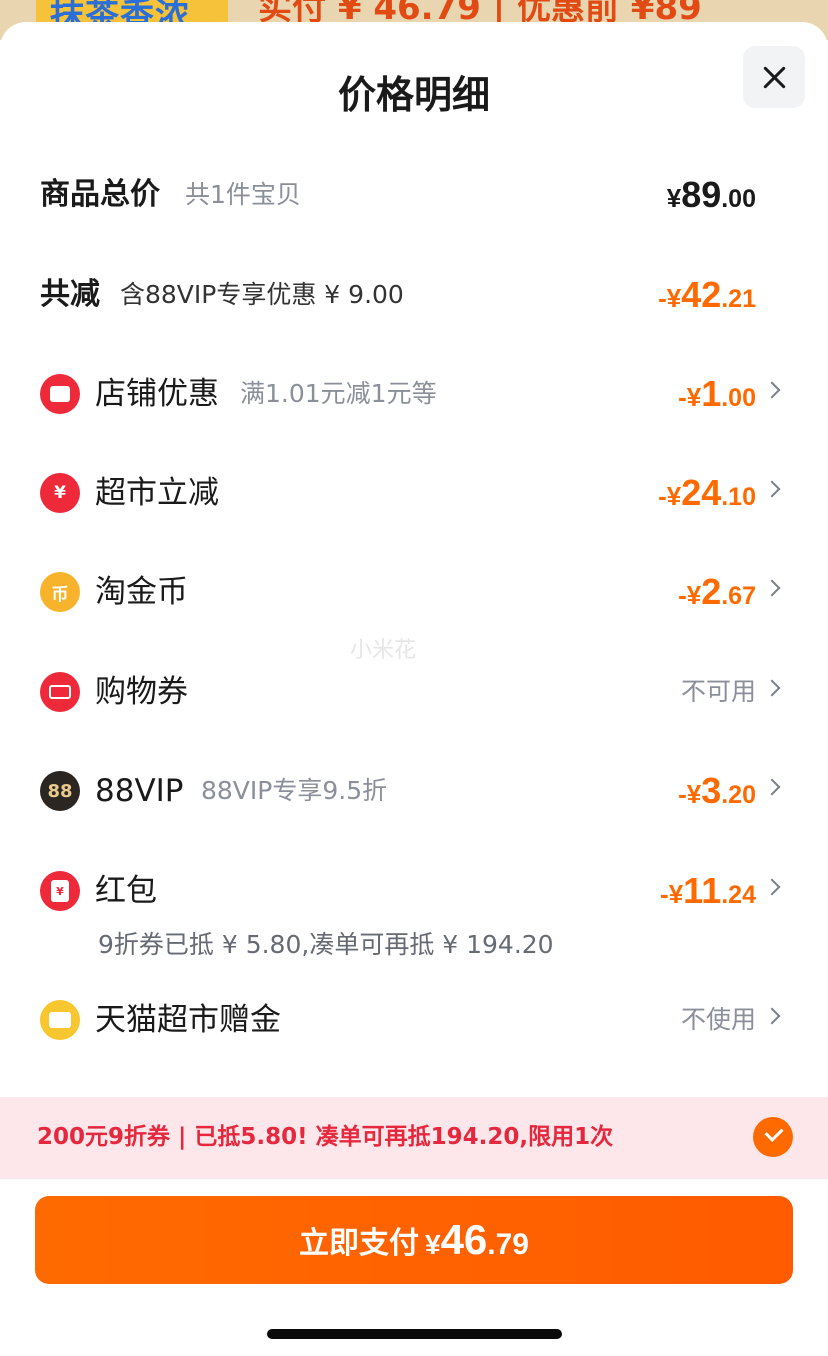 Image resolution: width=828 pixels, height=1356 pixels. I want to click on discount-label: 红包, so click(126, 891).